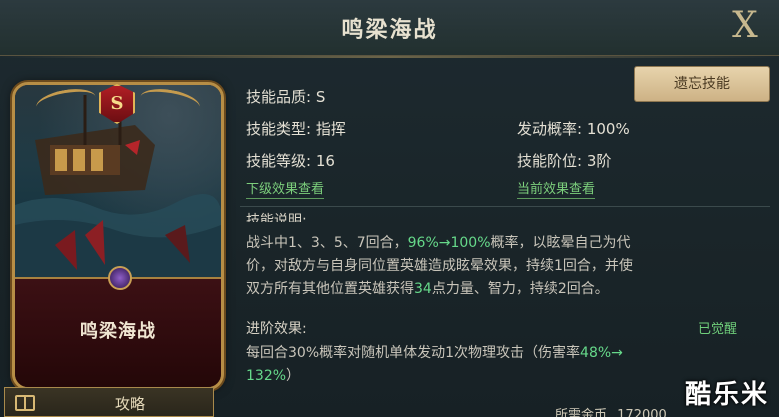 Image resolution: width=779 pixels, height=417 pixels. What do you see at coordinates (427, 289) in the screenshot?
I see `description-line-3: 双方所有其他位置英雄获得34点力量、智力，持续2回合。` at bounding box center [427, 289].